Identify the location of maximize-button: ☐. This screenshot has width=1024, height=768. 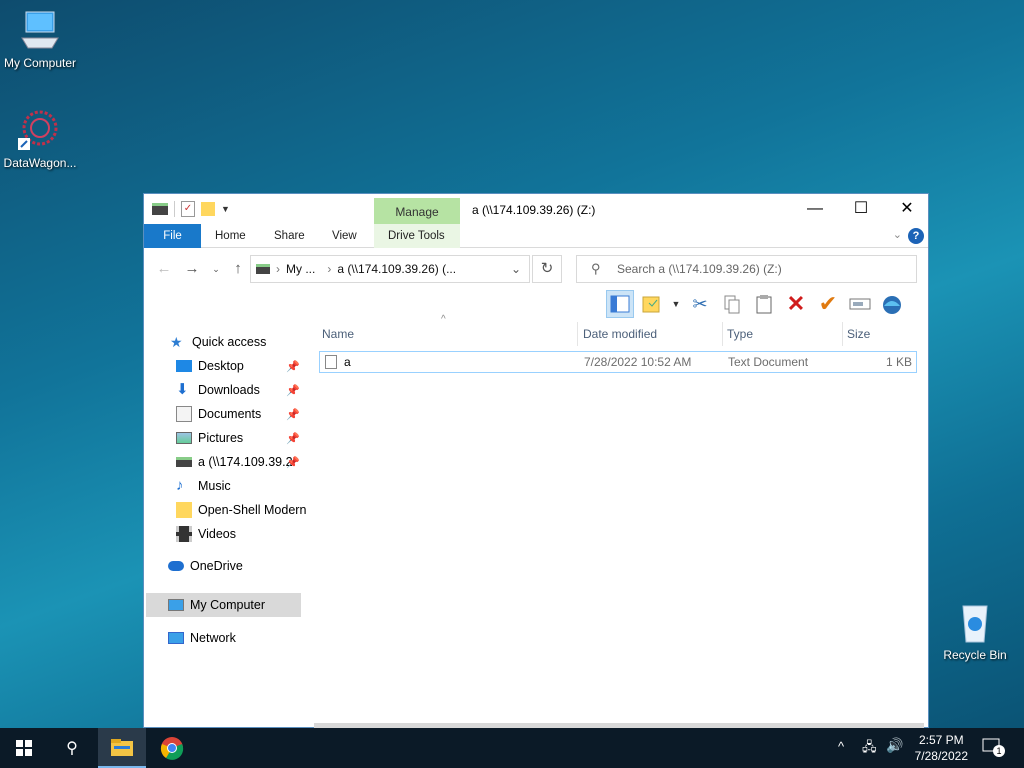
(861, 209).